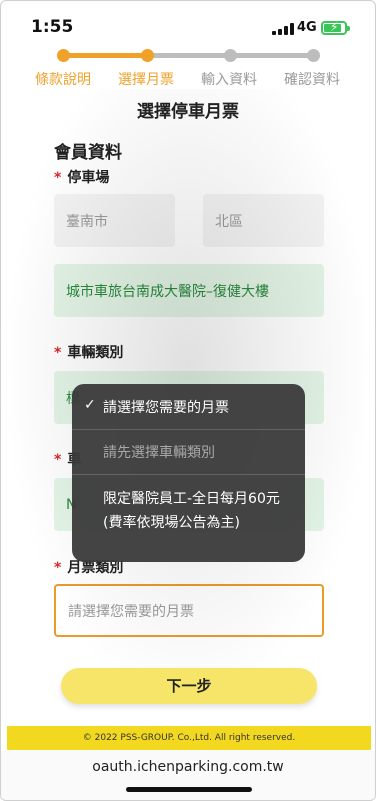  Describe the element at coordinates (191, 511) in the screenshot. I see `dropdown-option-label: 限定醫院員工-全日每月60元 (費率依現場公告為主)` at that location.